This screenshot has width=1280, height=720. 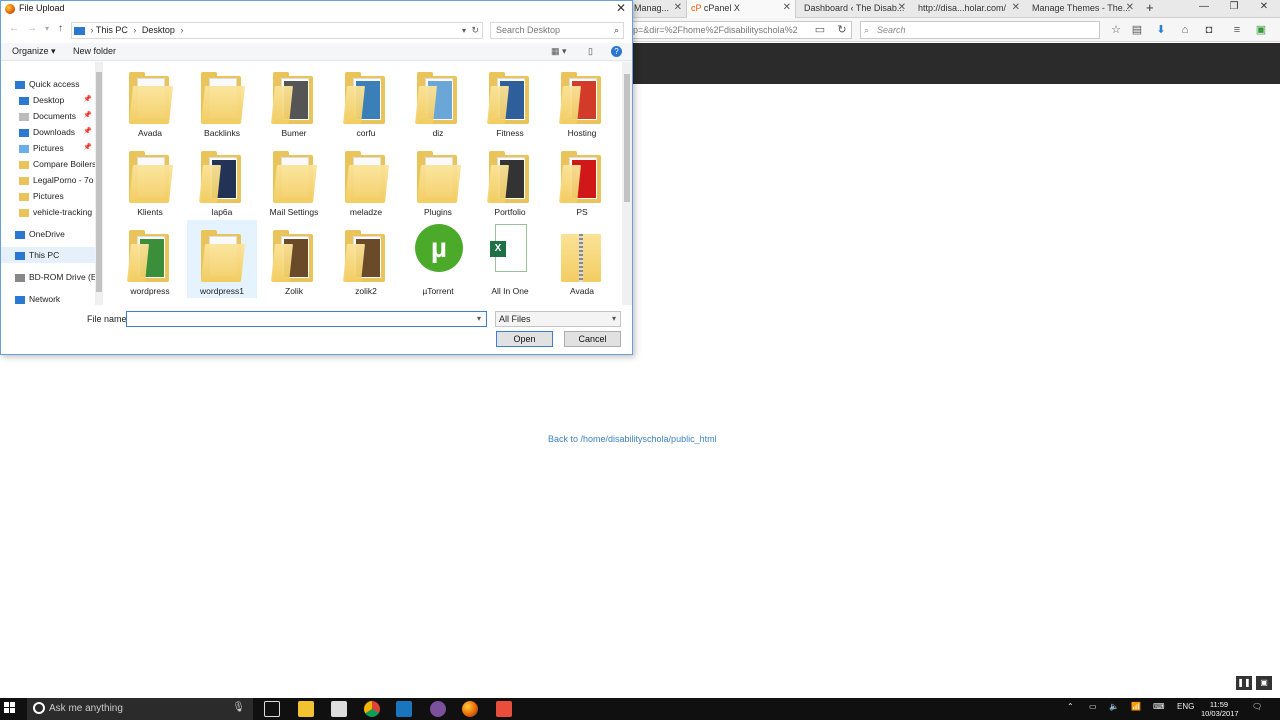 What do you see at coordinates (94, 51) in the screenshot?
I see `new-folder-button: New folder` at bounding box center [94, 51].